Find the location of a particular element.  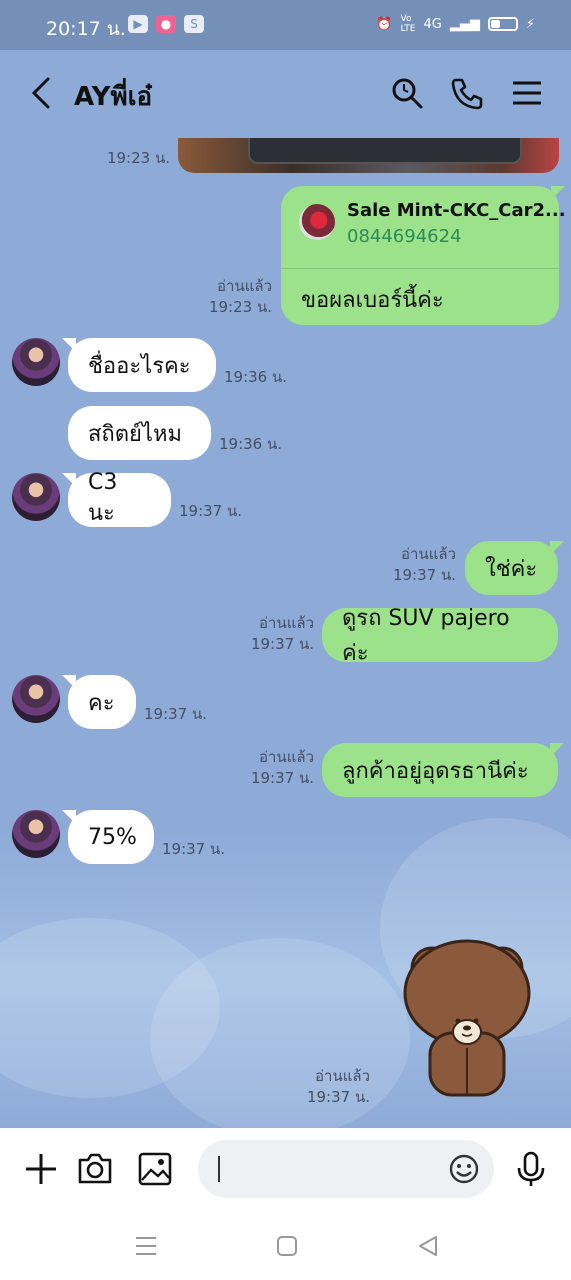

menu-icon is located at coordinates (527, 93).